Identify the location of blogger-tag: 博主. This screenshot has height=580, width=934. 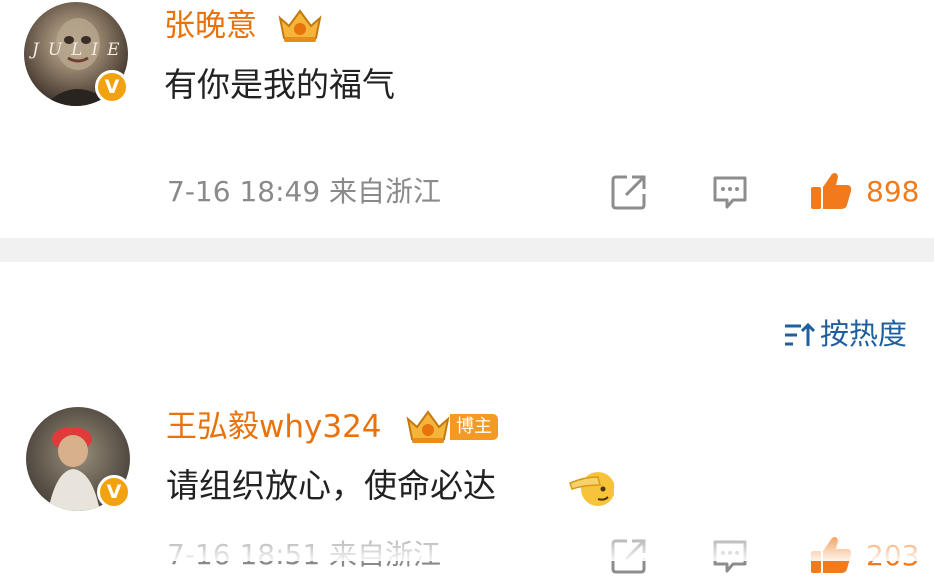
(474, 427).